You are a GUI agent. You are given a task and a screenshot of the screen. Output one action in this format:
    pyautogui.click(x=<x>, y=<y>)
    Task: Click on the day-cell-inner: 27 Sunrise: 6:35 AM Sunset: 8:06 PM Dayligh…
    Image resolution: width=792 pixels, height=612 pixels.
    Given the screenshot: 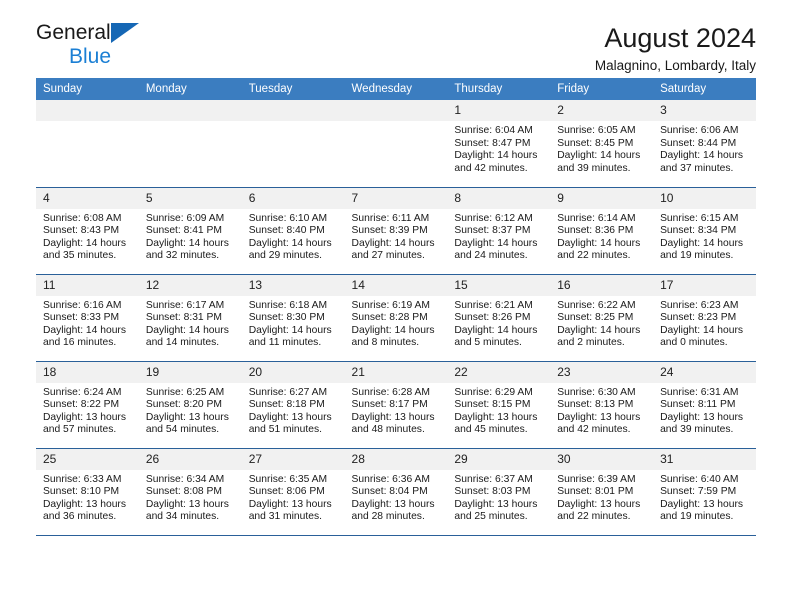 What is the action you would take?
    pyautogui.click(x=293, y=491)
    